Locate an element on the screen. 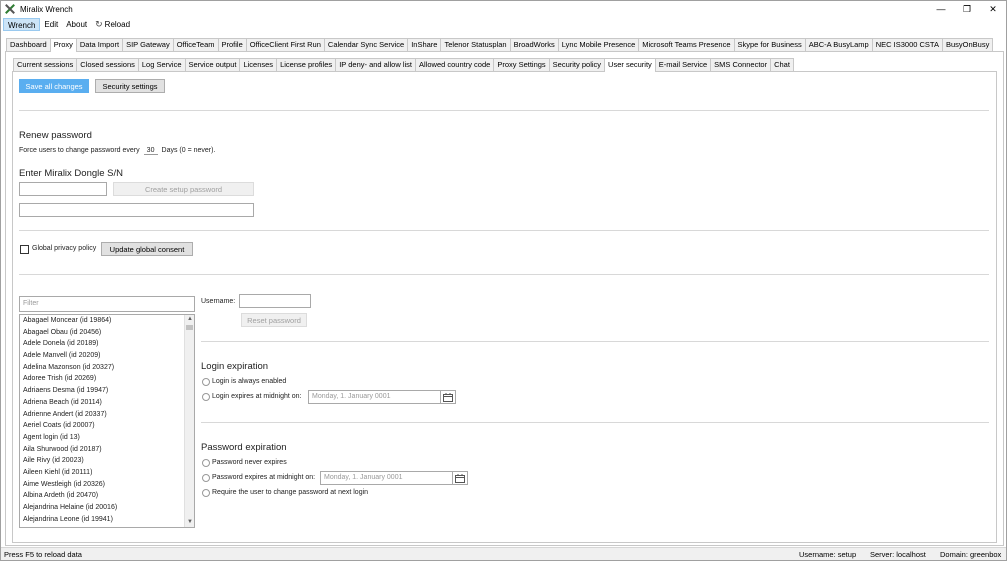 Image resolution: width=1007 pixels, height=561 pixels. global-privacy-checkbox is located at coordinates (24, 249).